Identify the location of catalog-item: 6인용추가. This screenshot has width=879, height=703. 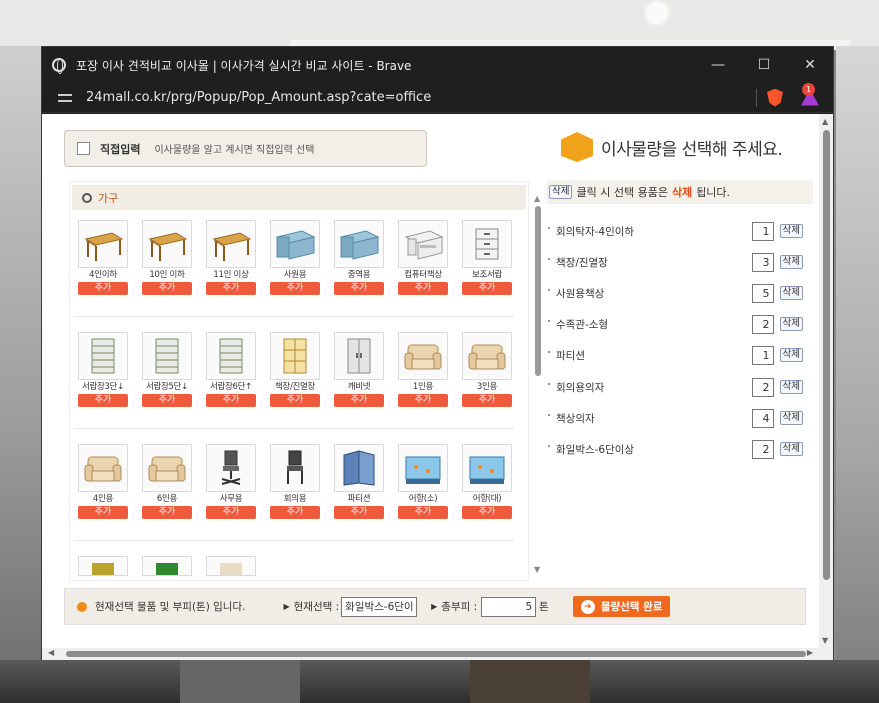
(167, 481).